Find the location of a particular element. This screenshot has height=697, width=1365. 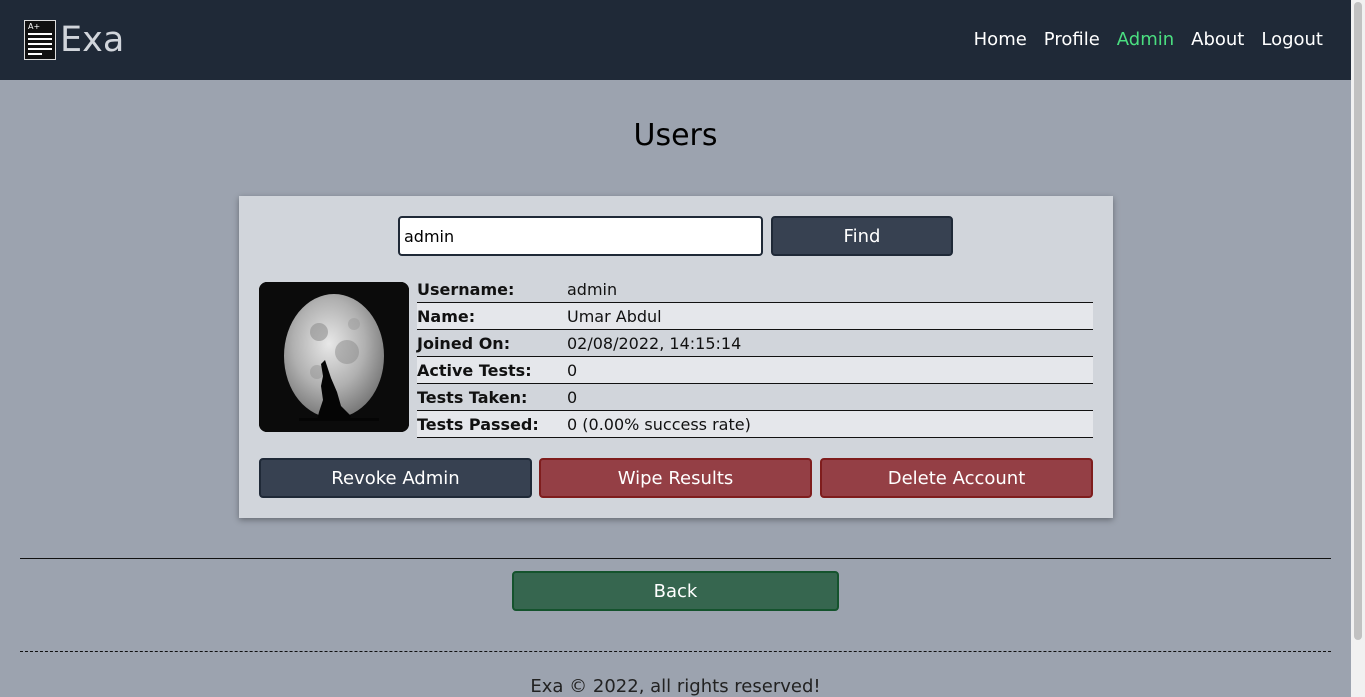

nav-about: About is located at coordinates (1217, 40).